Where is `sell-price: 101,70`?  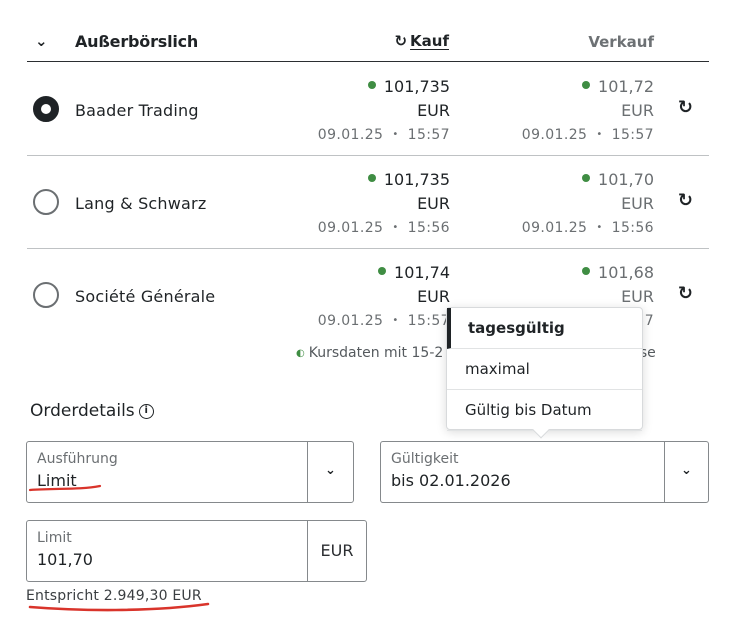
sell-price: 101,70 is located at coordinates (626, 179).